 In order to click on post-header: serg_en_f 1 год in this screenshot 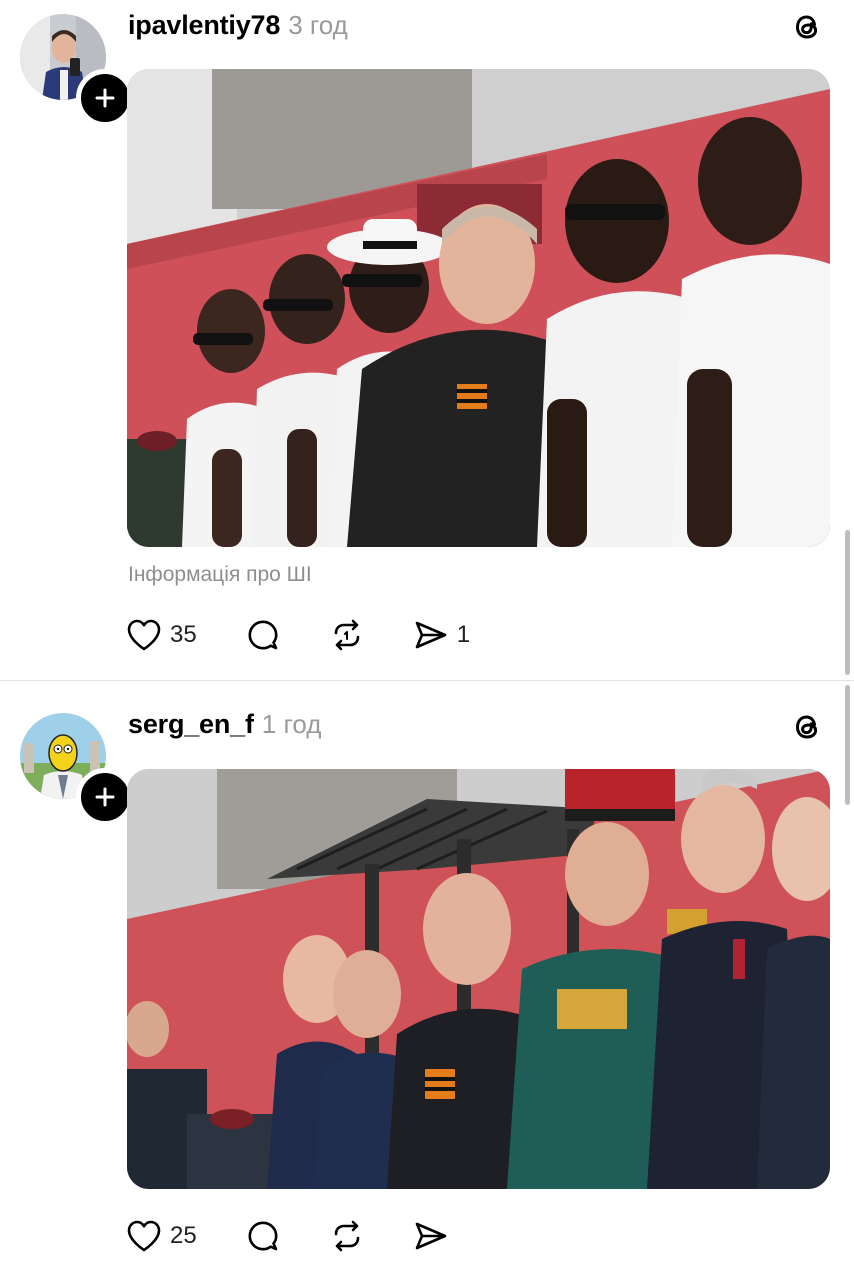, I will do `click(224, 729)`.